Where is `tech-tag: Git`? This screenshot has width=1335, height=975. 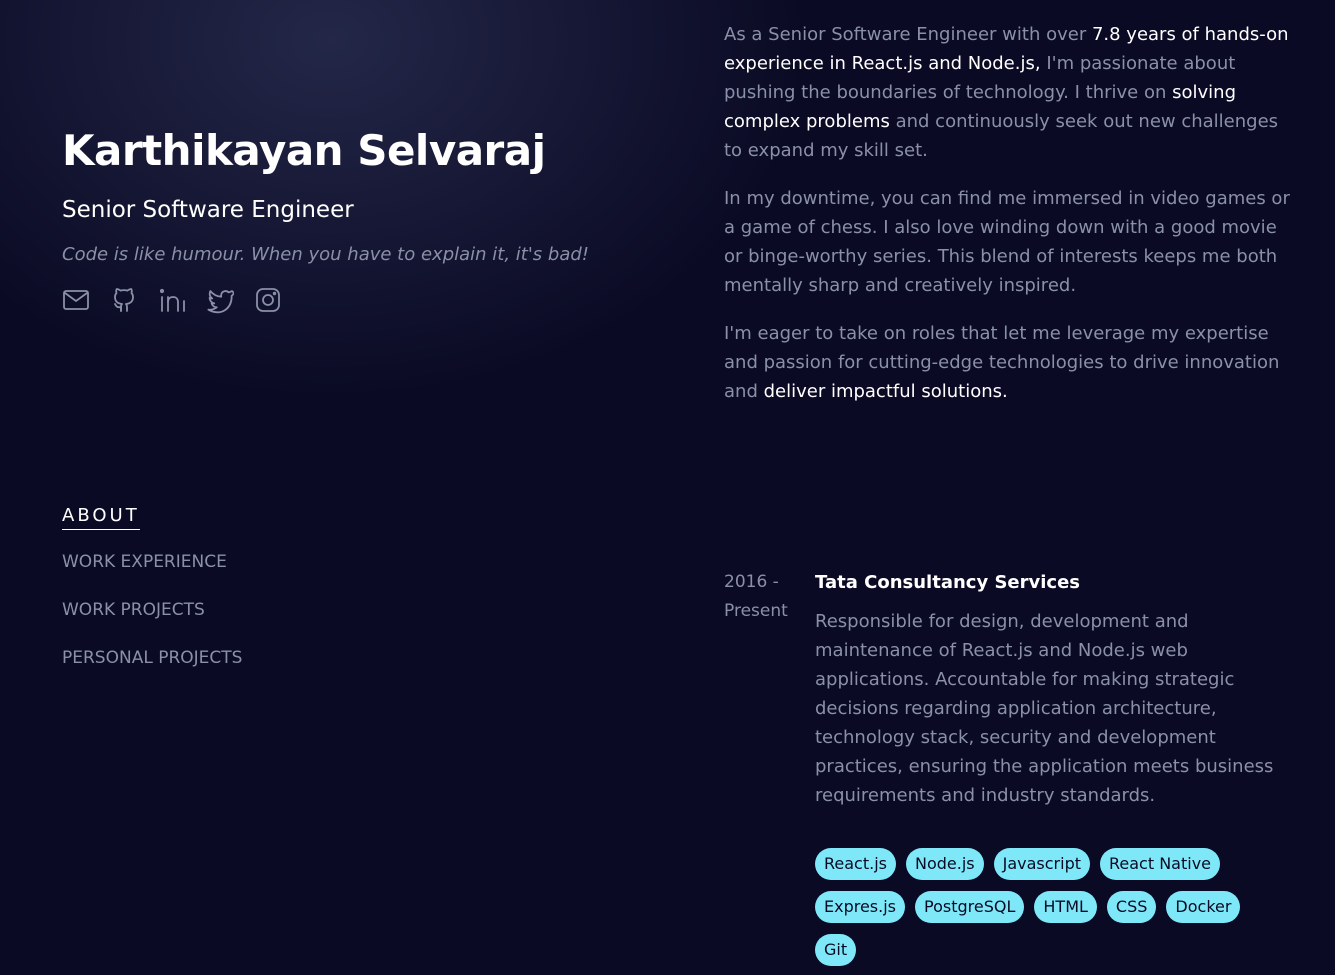 tech-tag: Git is located at coordinates (836, 950).